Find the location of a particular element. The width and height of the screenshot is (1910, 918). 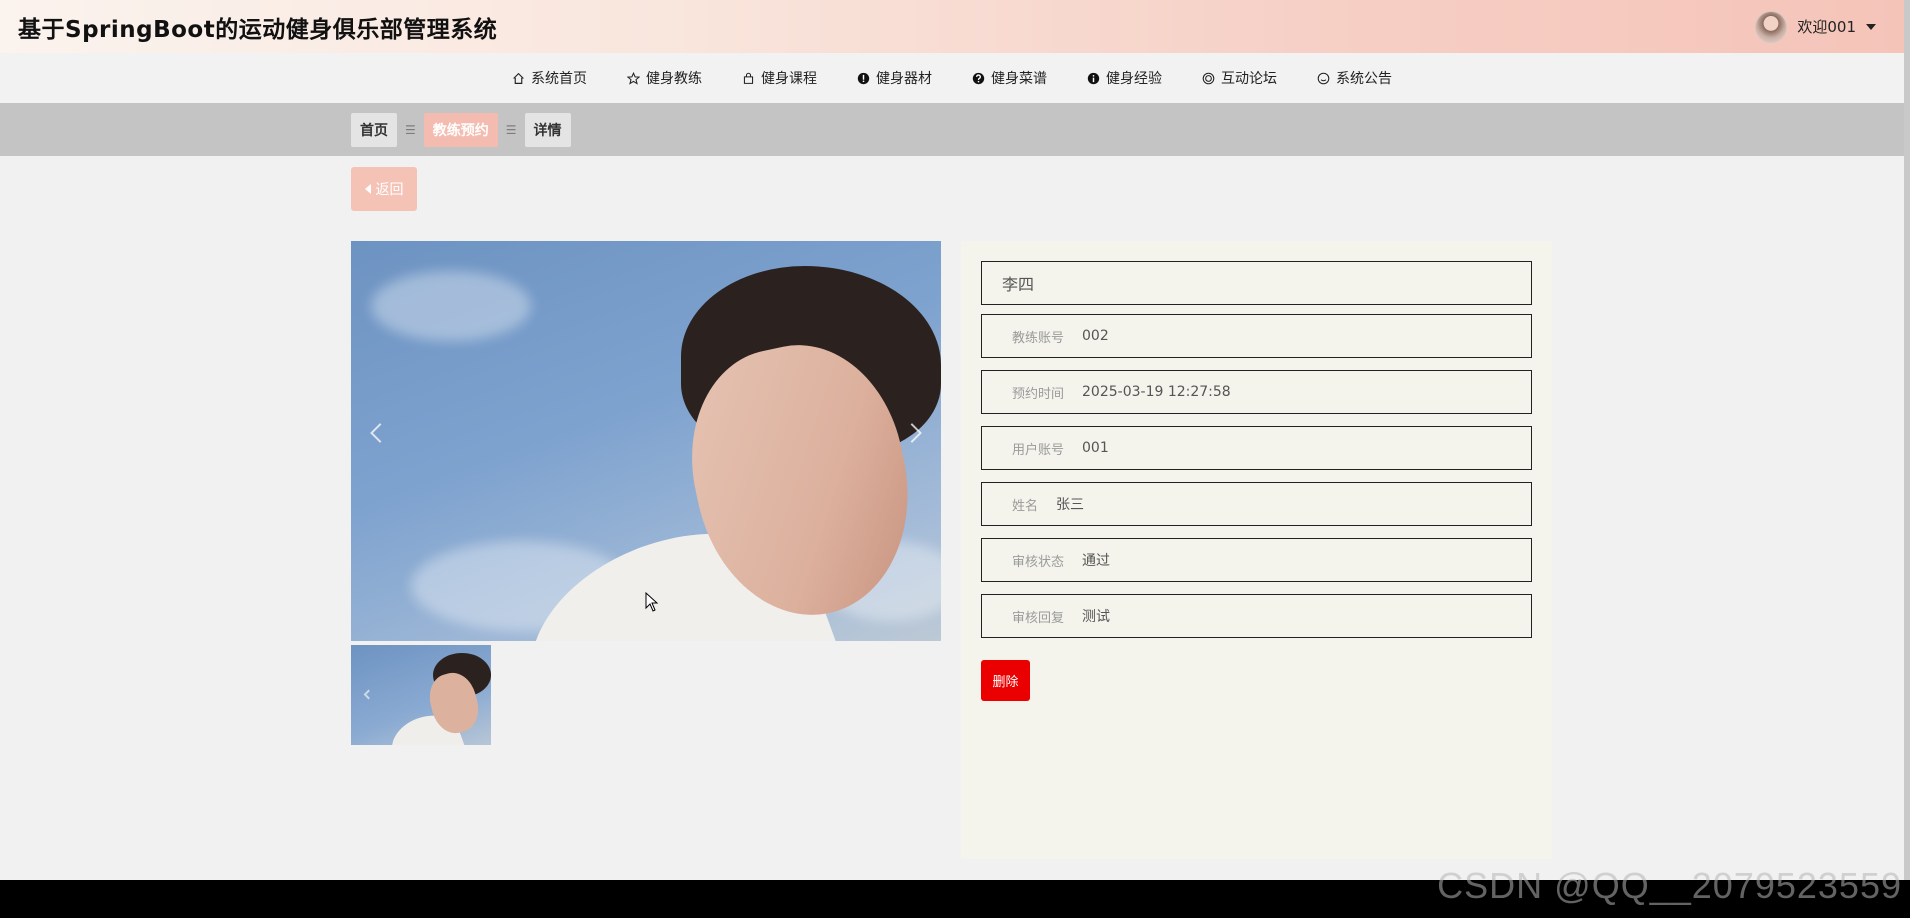

cloud is located at coordinates (451, 306).